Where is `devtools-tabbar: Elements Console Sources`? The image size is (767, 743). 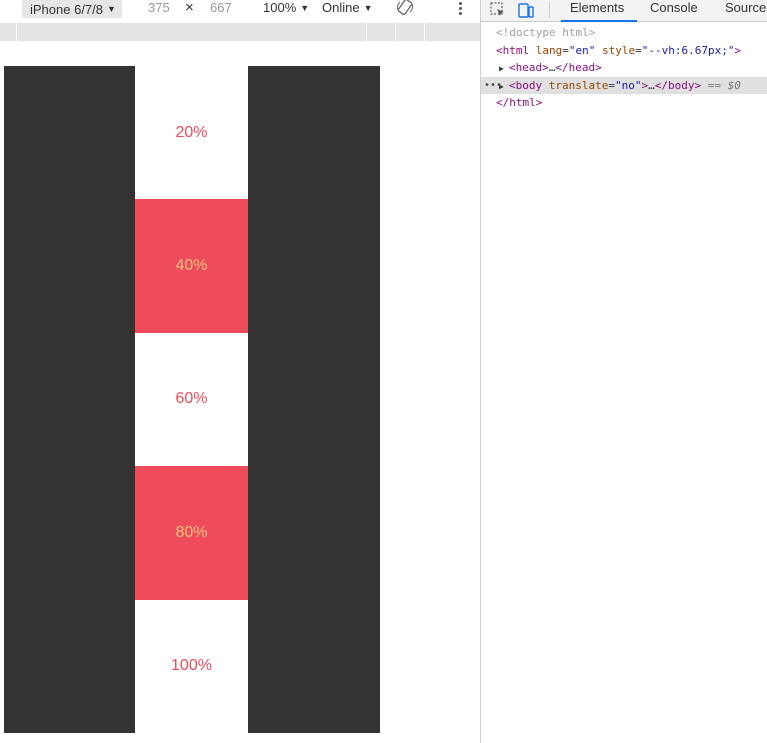
devtools-tabbar: Elements Console Sources is located at coordinates (624, 11).